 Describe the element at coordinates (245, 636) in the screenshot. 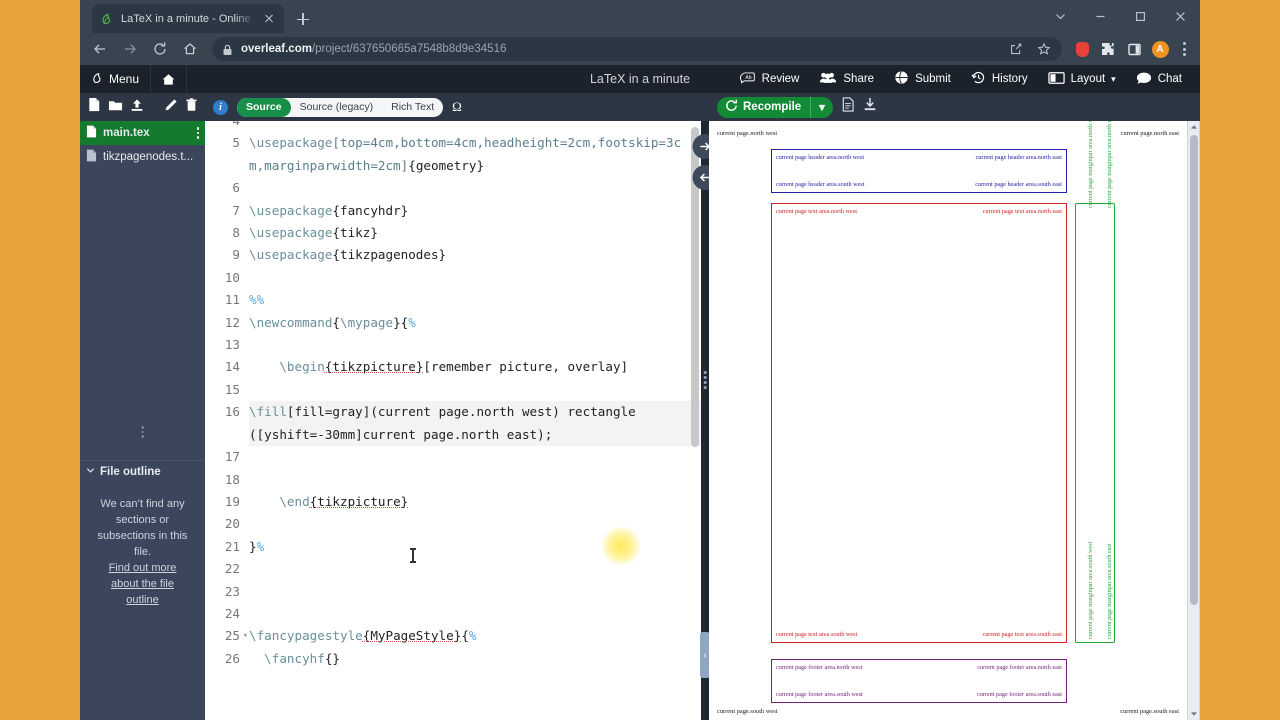

I see `fold-toggle-icon: ▾` at that location.